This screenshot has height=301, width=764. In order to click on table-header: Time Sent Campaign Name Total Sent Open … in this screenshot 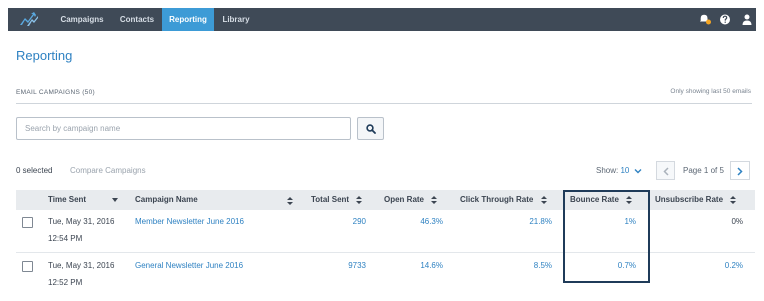, I will do `click(385, 200)`.